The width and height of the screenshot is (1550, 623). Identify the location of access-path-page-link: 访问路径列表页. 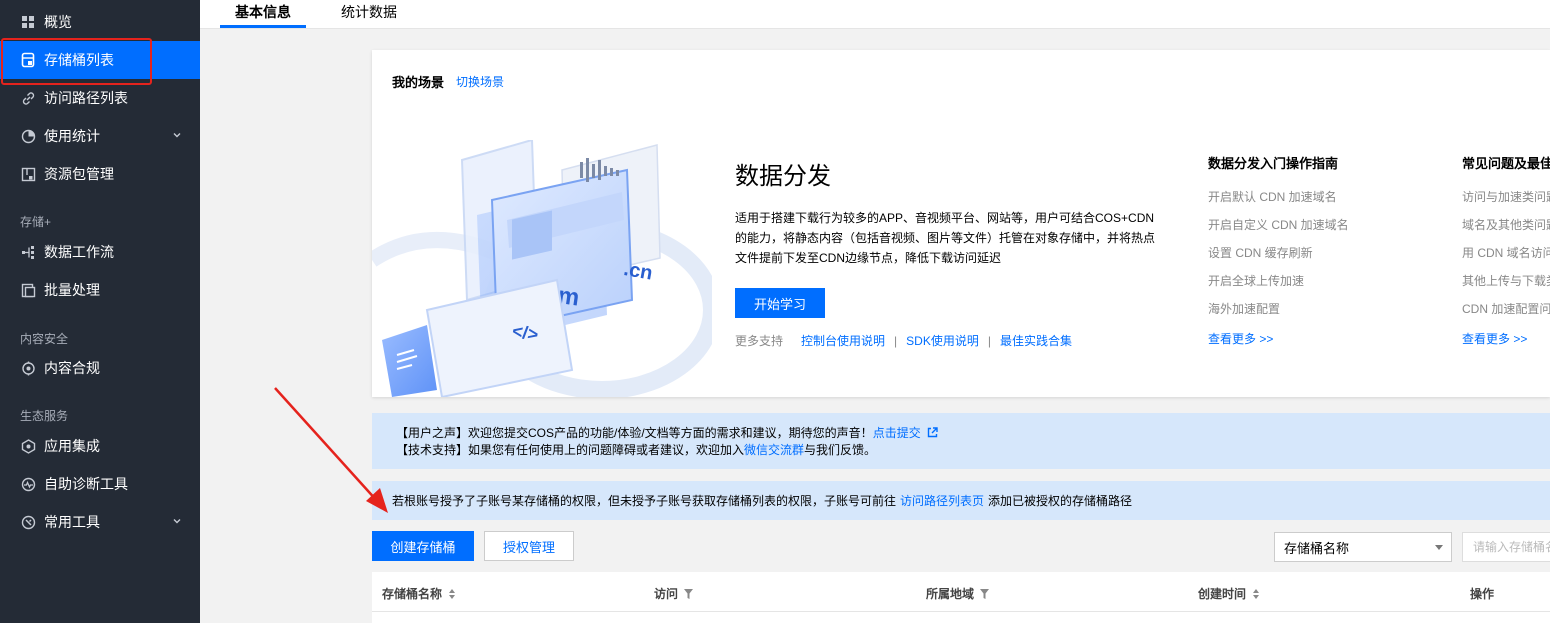
(942, 500).